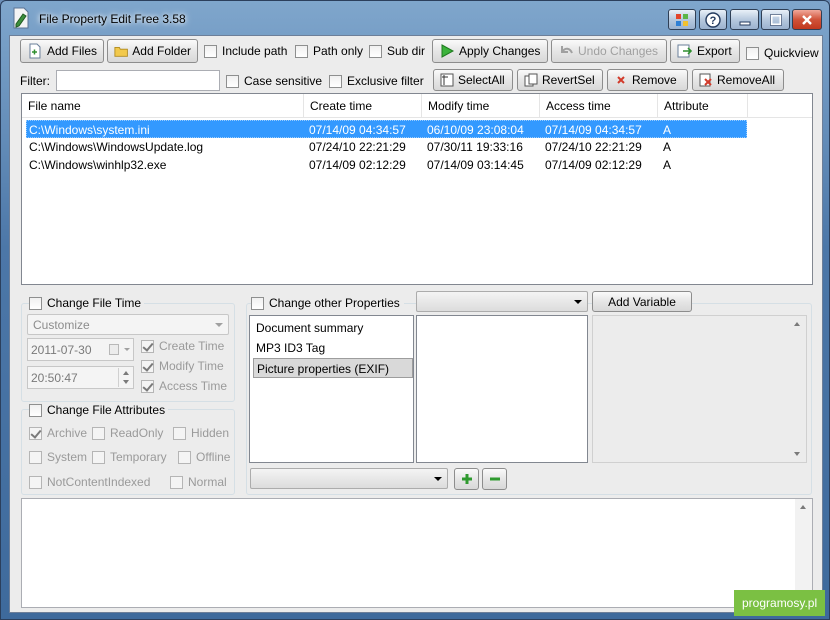 The image size is (830, 620). I want to click on add-variable-button: Add Variable, so click(642, 301).